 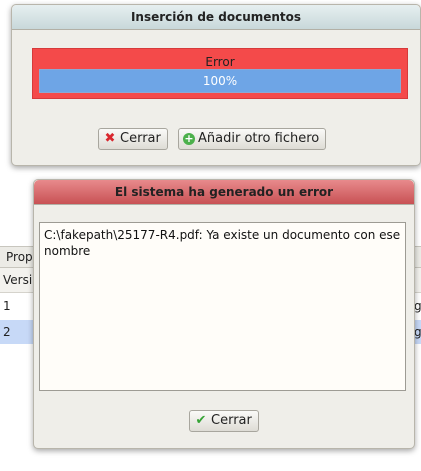 What do you see at coordinates (216, 17) in the screenshot?
I see `dialog-title: Inserción de documentos` at bounding box center [216, 17].